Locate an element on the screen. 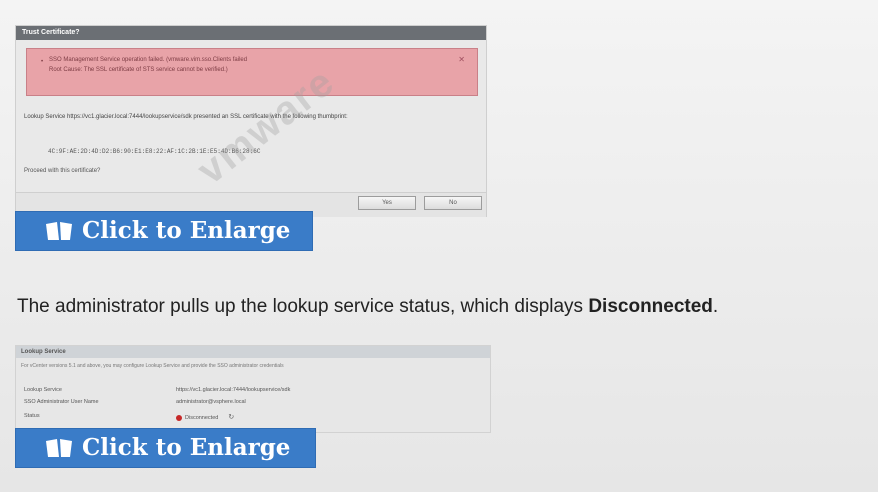 The image size is (878, 492). sentence-end: . is located at coordinates (715, 306).